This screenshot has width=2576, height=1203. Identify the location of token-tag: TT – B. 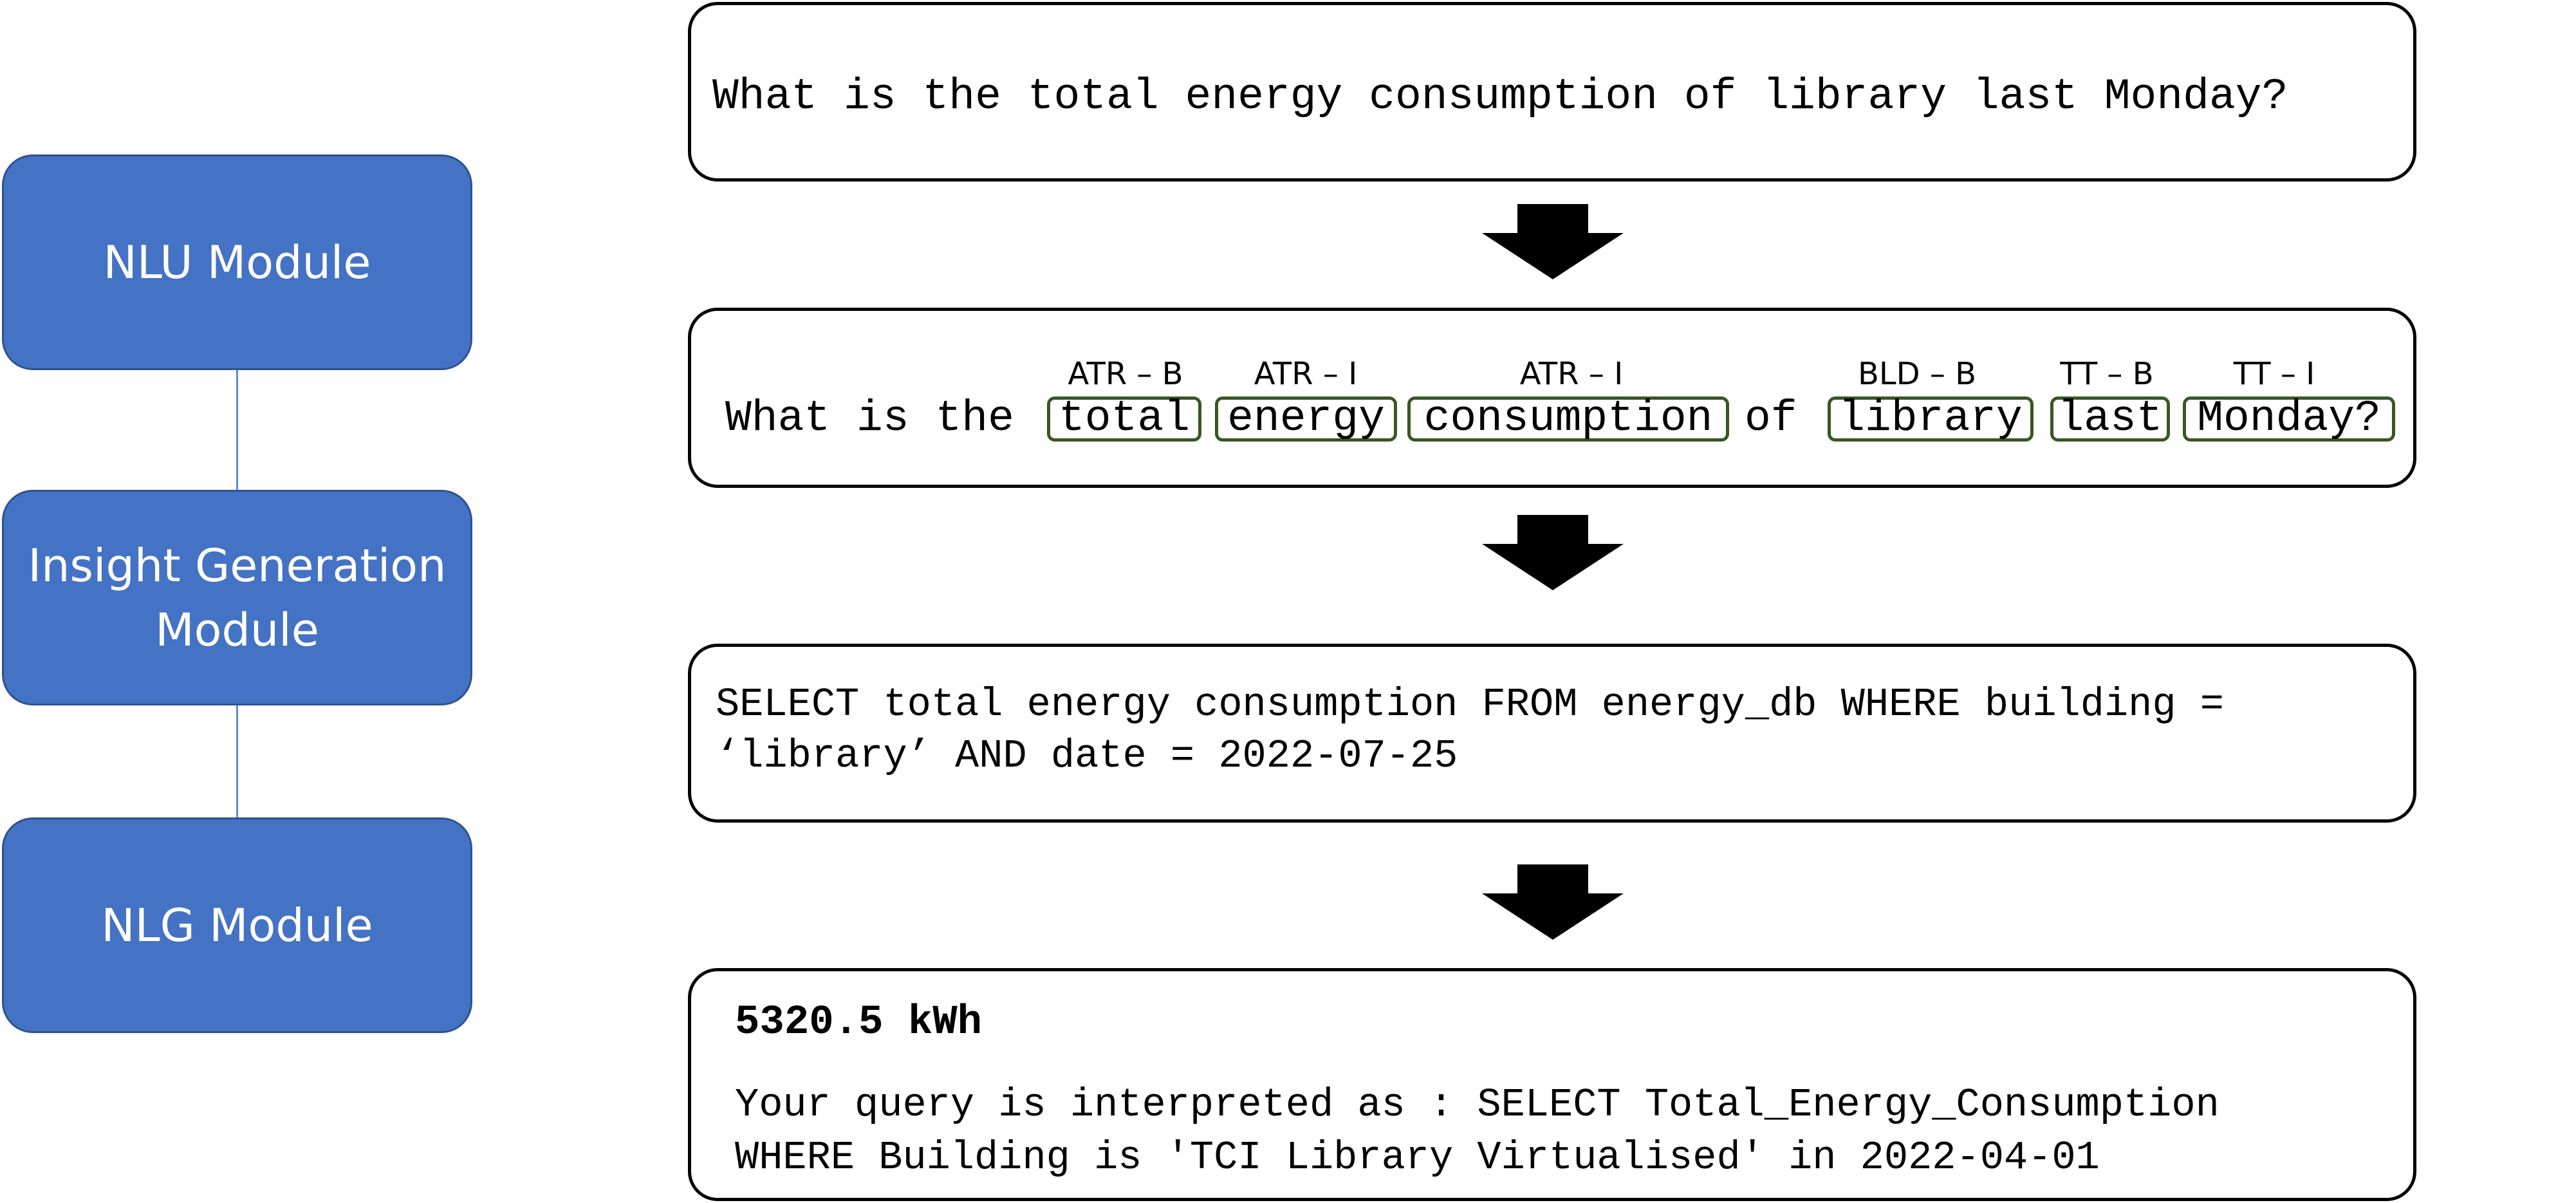
(2107, 374).